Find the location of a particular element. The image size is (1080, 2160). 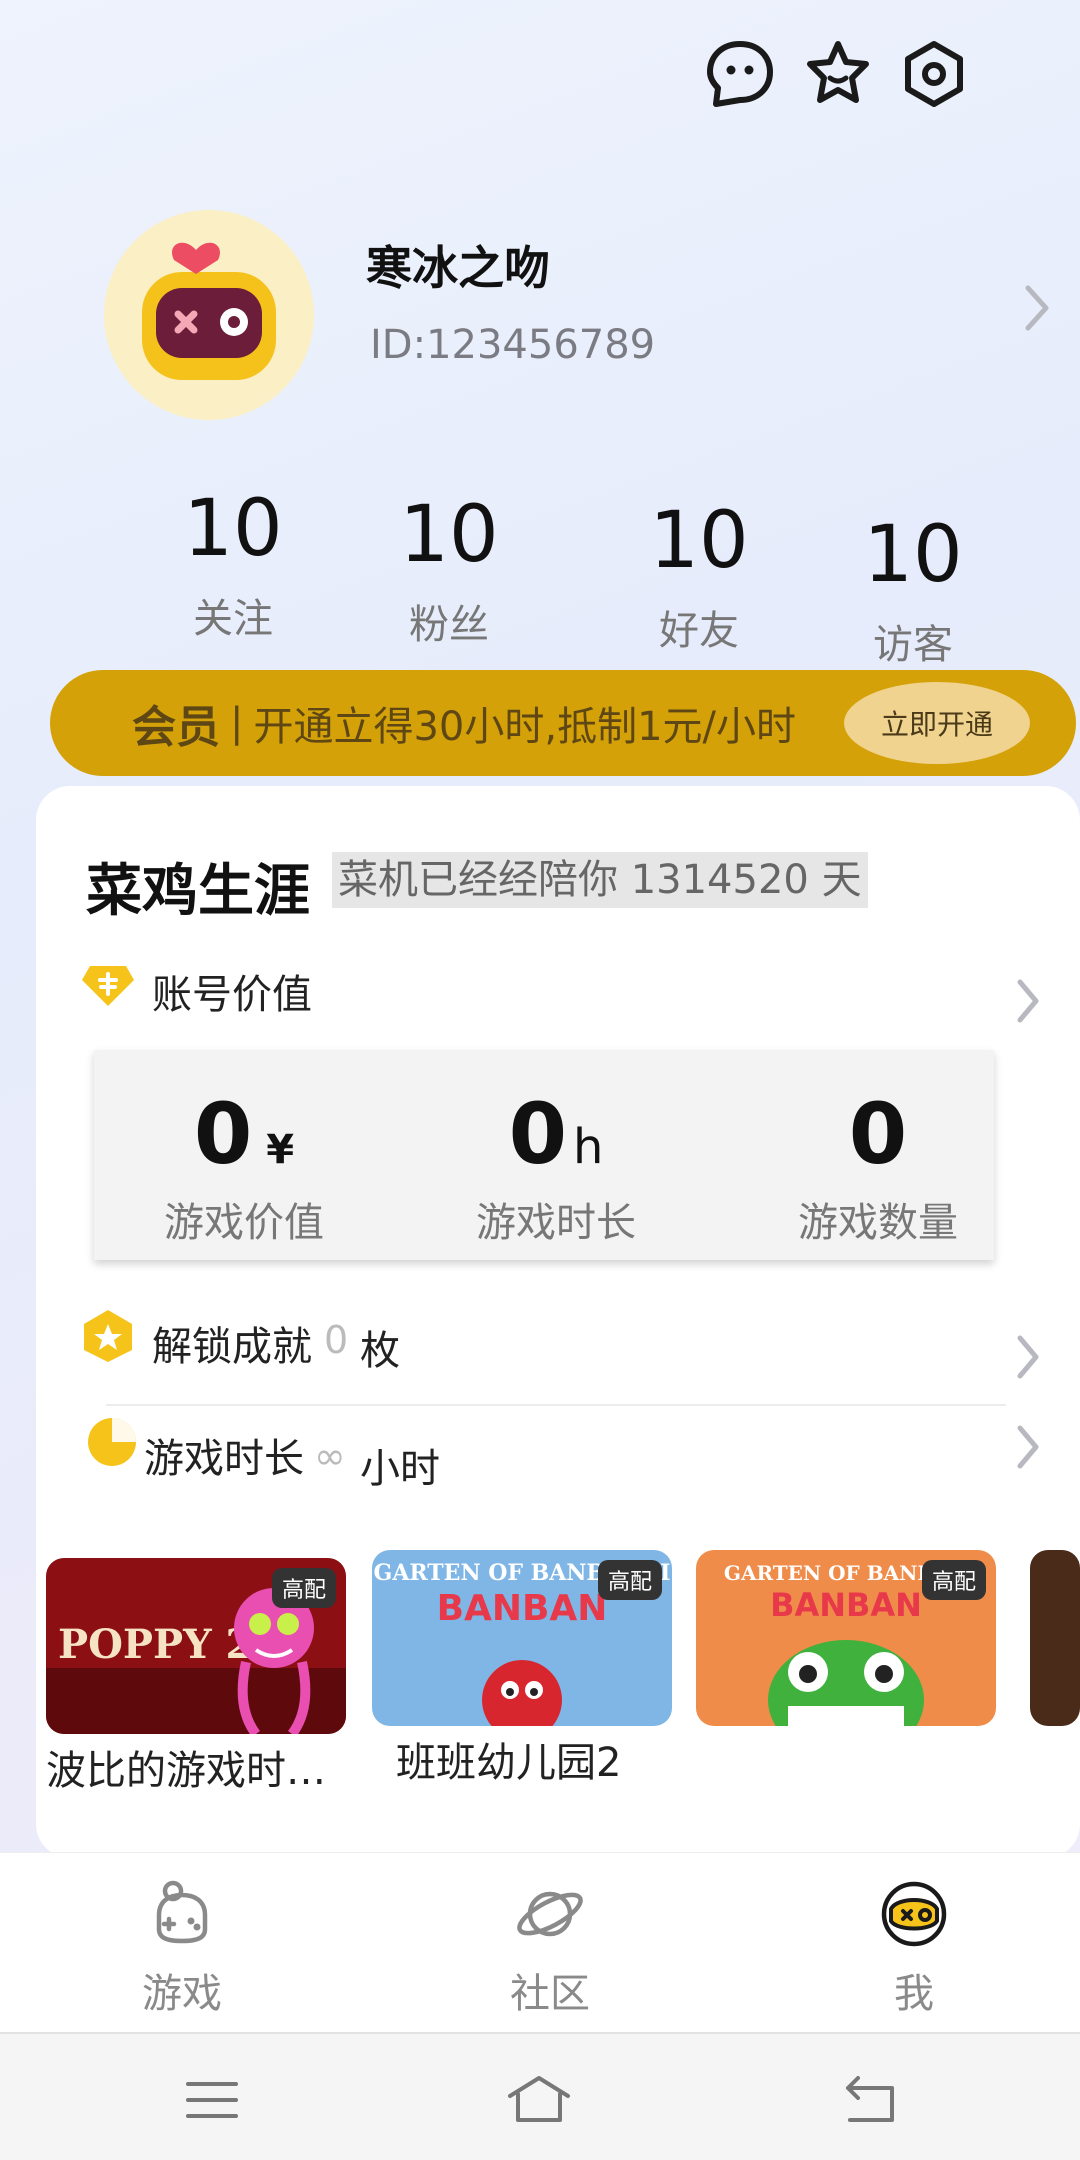

game-thumbnail: GARTEN OF BANBAN II BANBAN 高配 is located at coordinates (522, 1638).